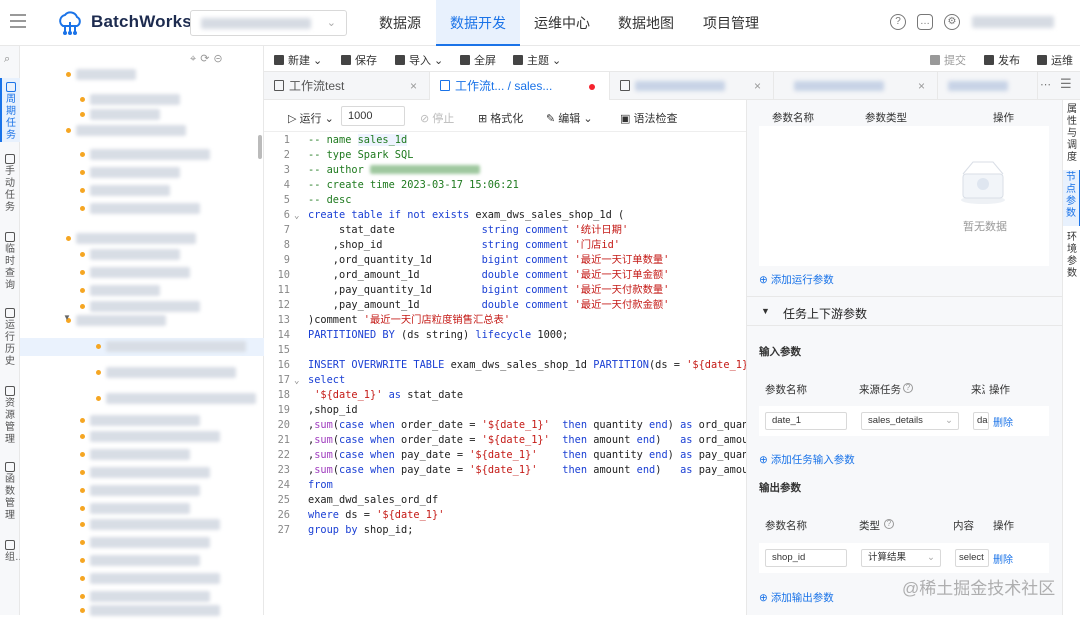 The image size is (1080, 620). Describe the element at coordinates (18, 21) in the screenshot. I see `menu-icon` at that location.